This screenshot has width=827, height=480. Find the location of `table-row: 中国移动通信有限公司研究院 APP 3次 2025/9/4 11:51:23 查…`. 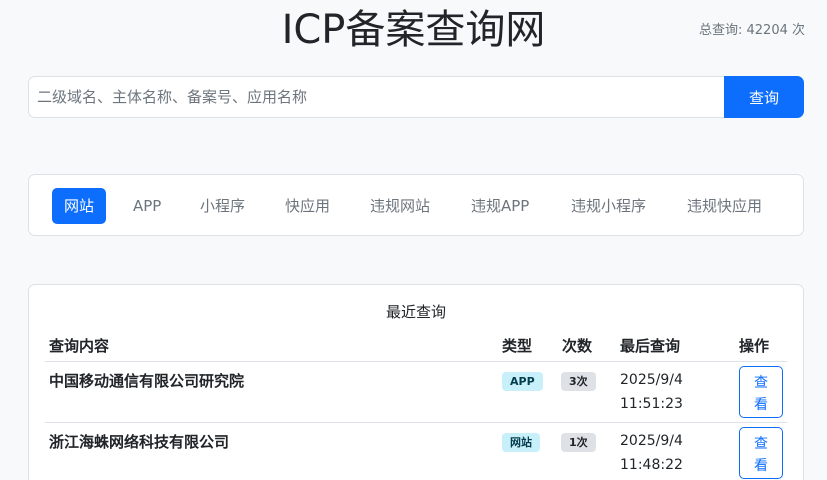

table-row: 中国移动通信有限公司研究院 APP 3次 2025/9/4 11:51:23 查… is located at coordinates (416, 392).